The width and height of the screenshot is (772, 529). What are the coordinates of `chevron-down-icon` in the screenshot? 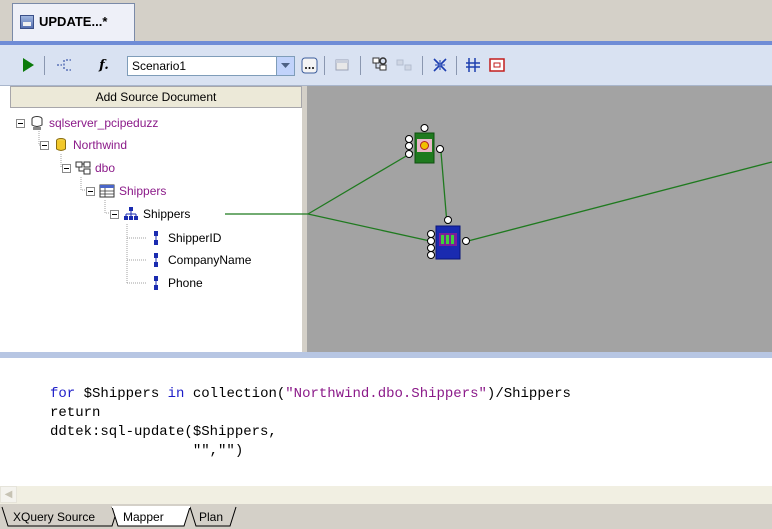 It's located at (285, 66).